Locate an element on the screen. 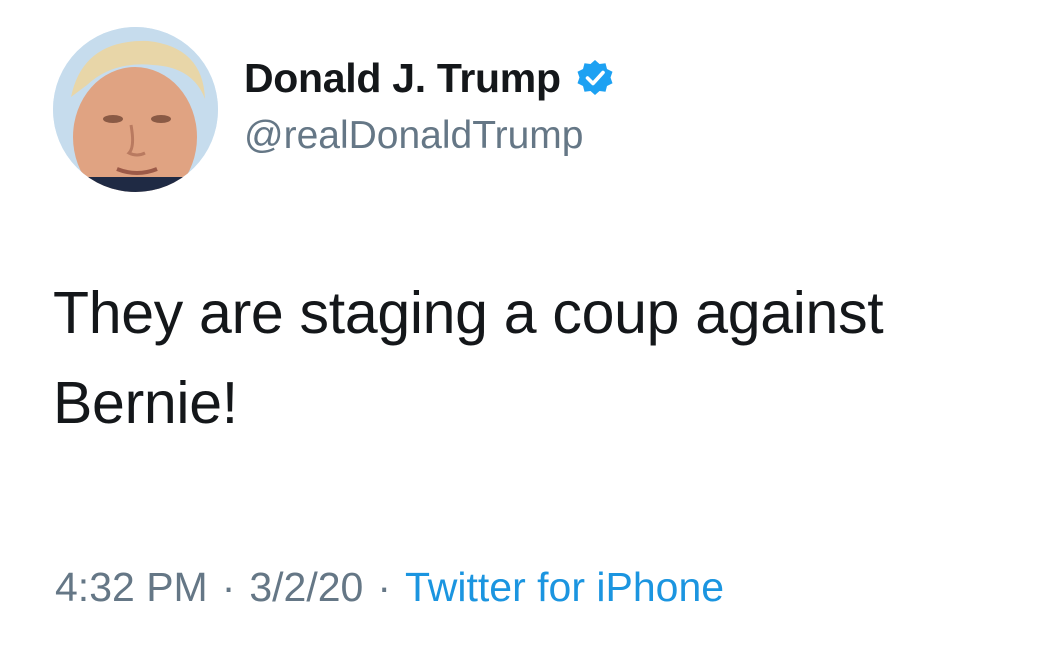  author-info: Donald J. Trump @realDonaldTrump is located at coordinates (429, 105).